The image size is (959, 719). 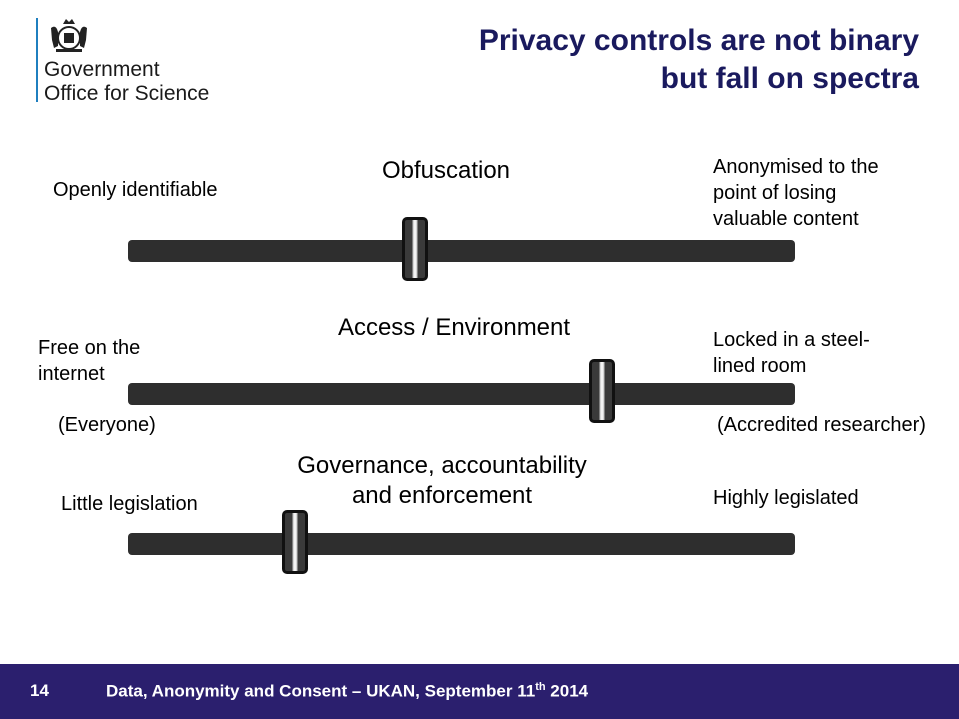 I want to click on logo-rule, so click(x=37, y=60).